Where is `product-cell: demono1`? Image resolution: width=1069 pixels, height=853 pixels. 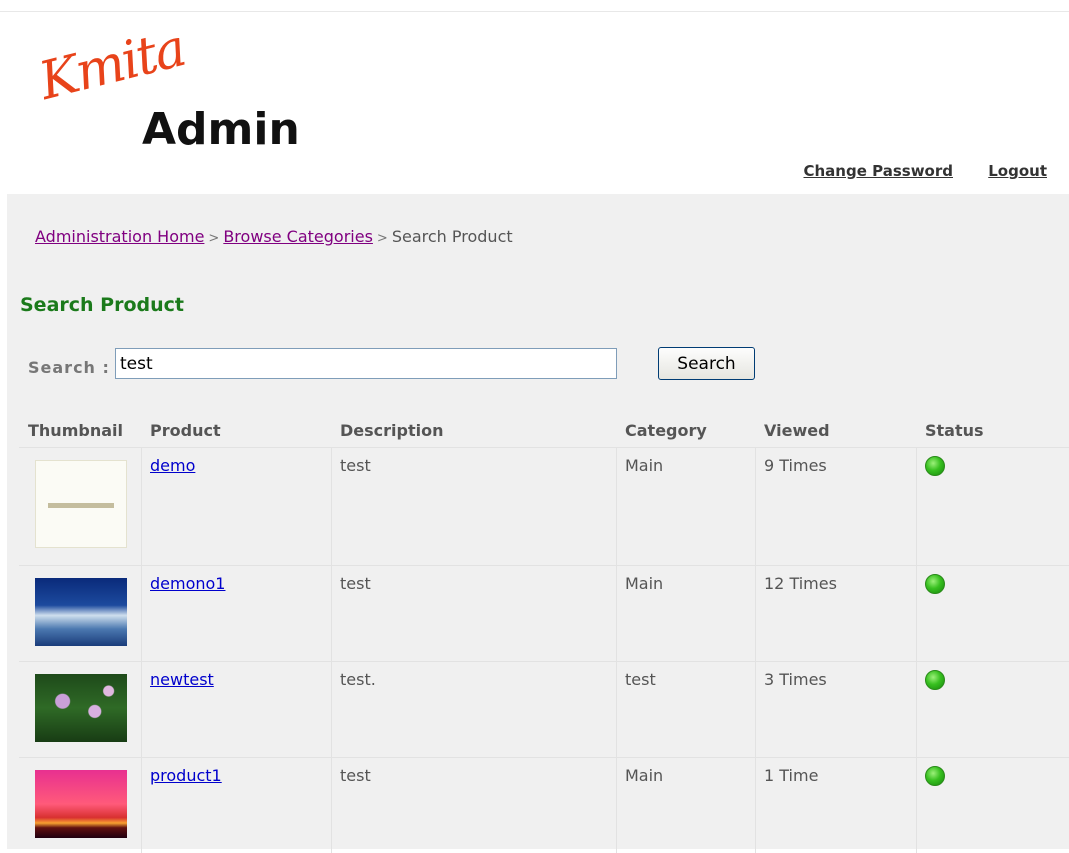 product-cell: demono1 is located at coordinates (237, 613).